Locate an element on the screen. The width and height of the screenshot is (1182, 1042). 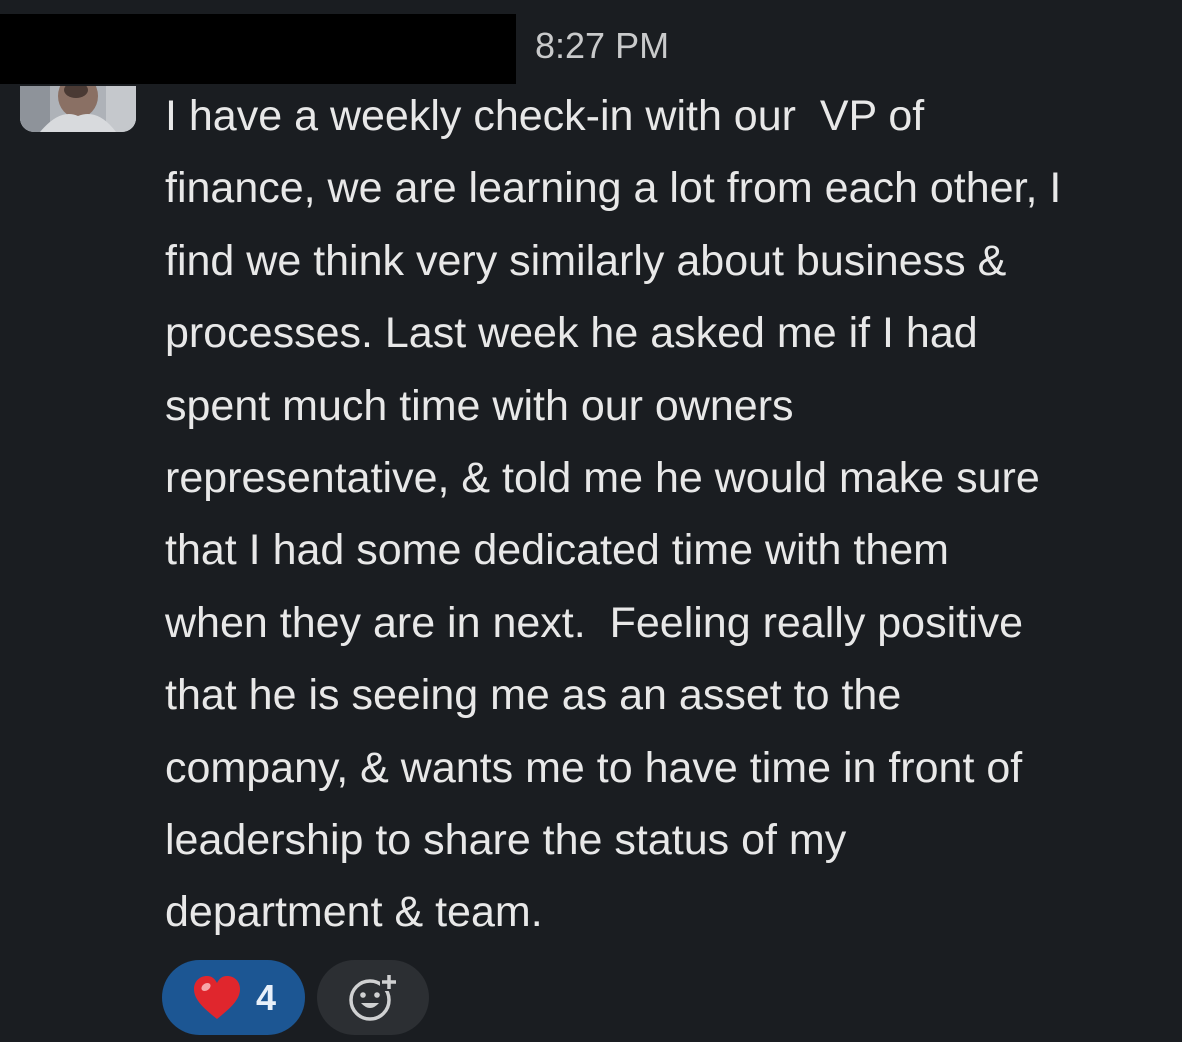
avatar is located at coordinates (78, 109).